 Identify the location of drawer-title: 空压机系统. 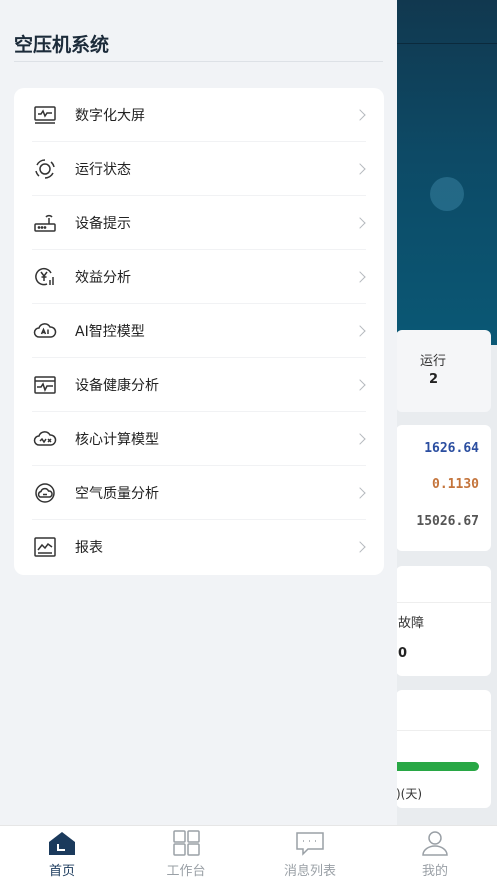
(62, 45).